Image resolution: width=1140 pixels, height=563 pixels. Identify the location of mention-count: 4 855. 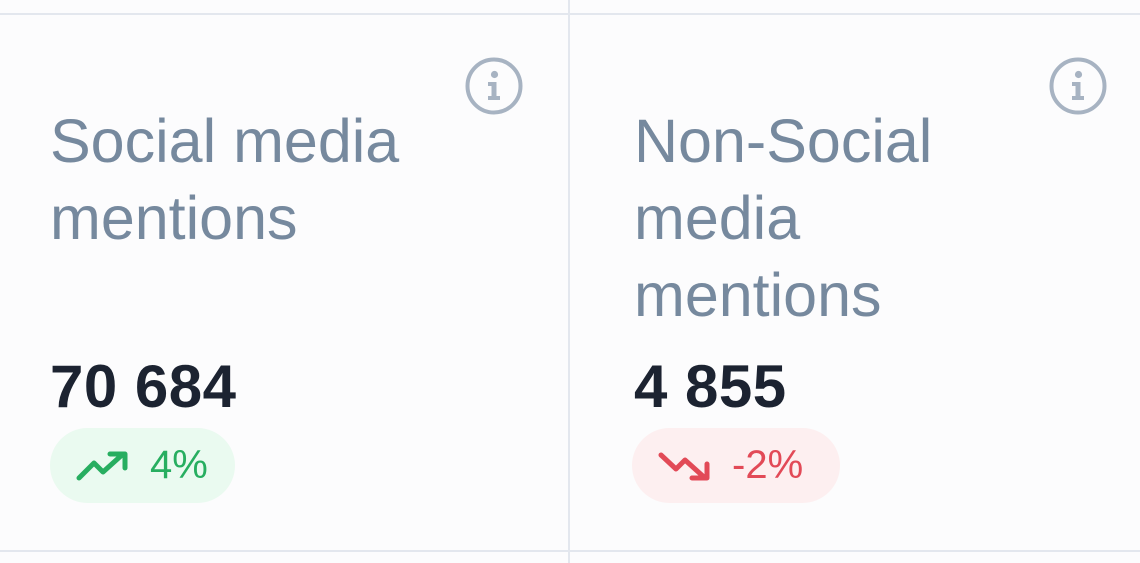
(710, 386).